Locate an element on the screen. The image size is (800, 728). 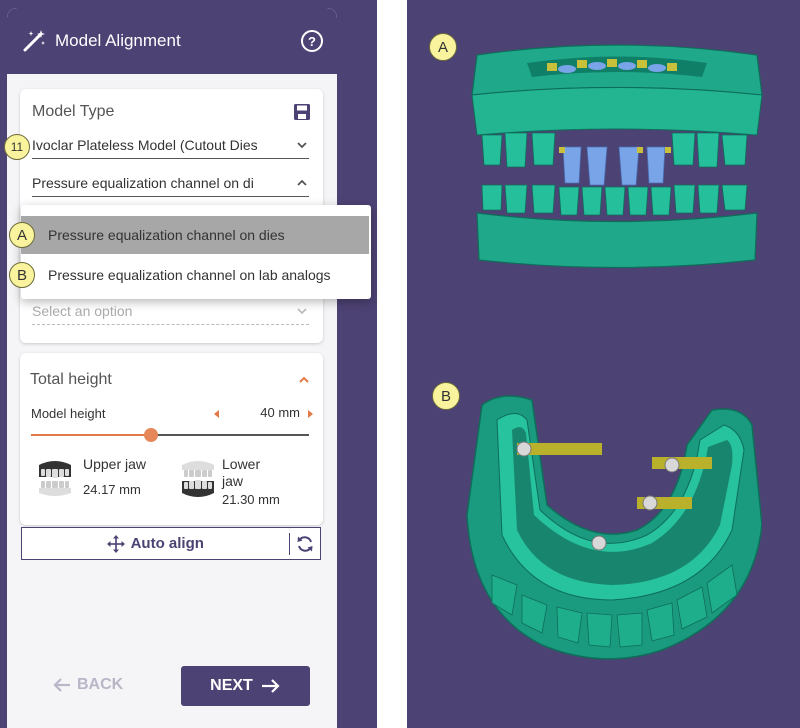
increment-arrow-icon is located at coordinates (310, 414).